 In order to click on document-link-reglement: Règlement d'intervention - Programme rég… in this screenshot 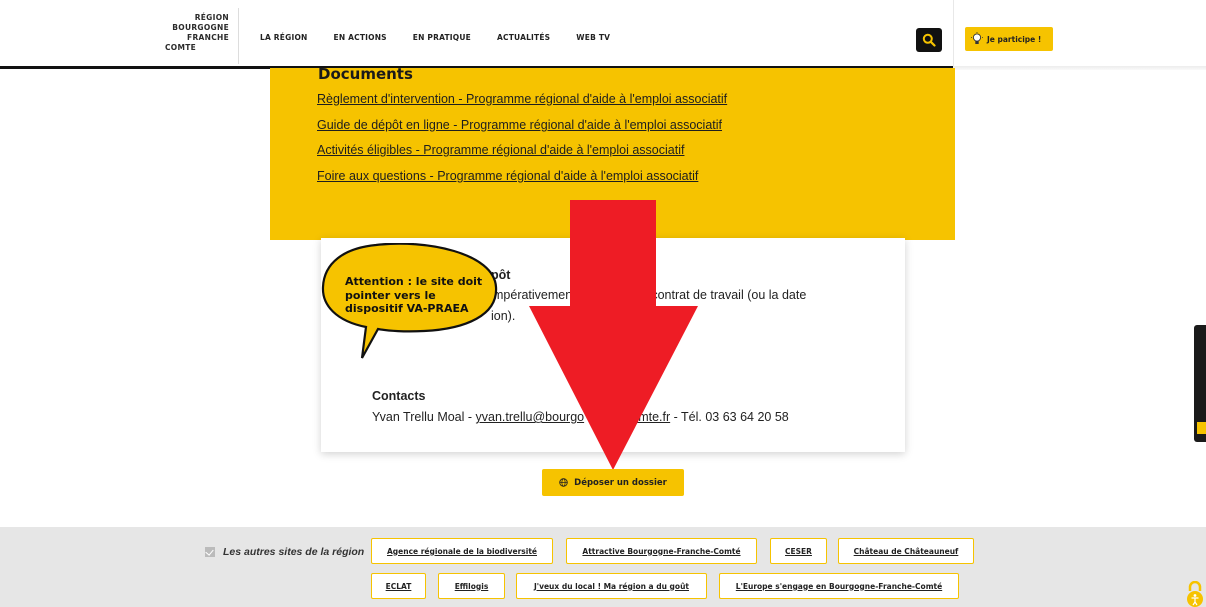, I will do `click(522, 99)`.